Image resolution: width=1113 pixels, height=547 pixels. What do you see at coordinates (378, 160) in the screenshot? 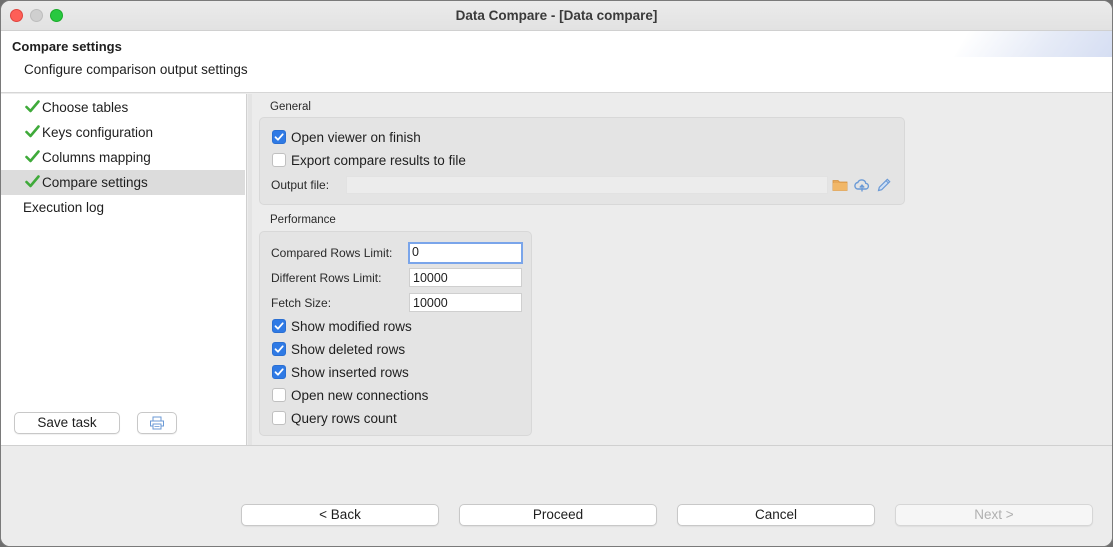
I see `export-results-label: Export compare results to file` at bounding box center [378, 160].